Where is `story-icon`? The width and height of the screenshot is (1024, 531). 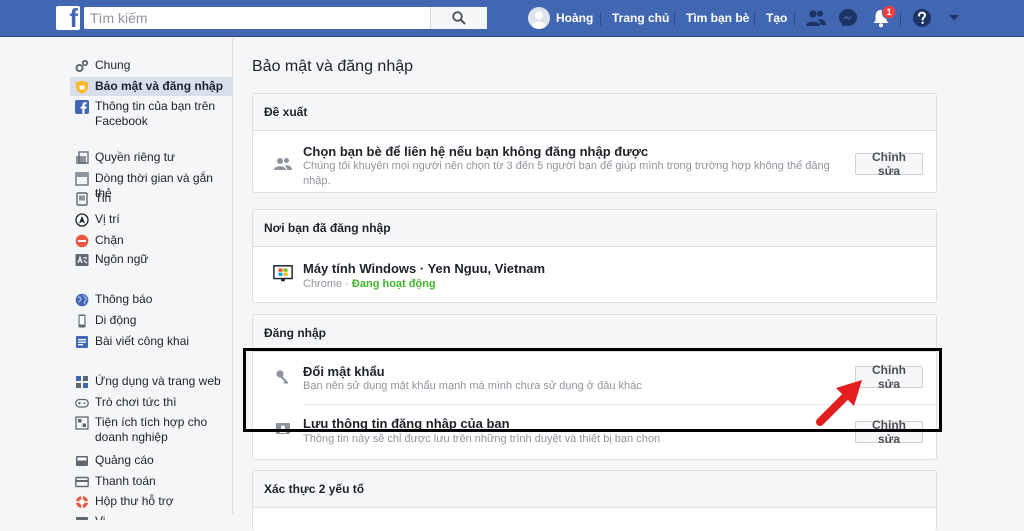
story-icon is located at coordinates (82, 199).